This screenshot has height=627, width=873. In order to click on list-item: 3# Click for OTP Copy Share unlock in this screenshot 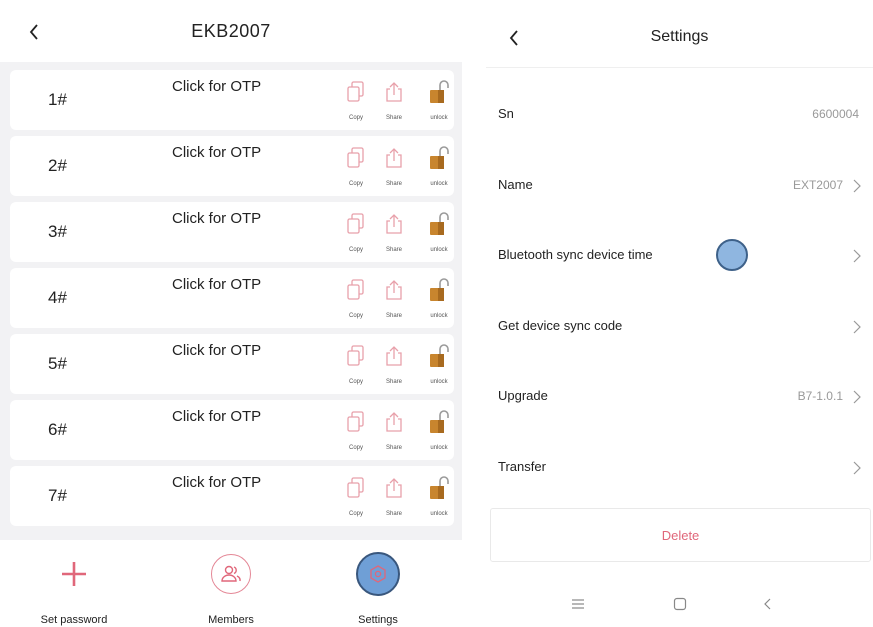, I will do `click(232, 232)`.